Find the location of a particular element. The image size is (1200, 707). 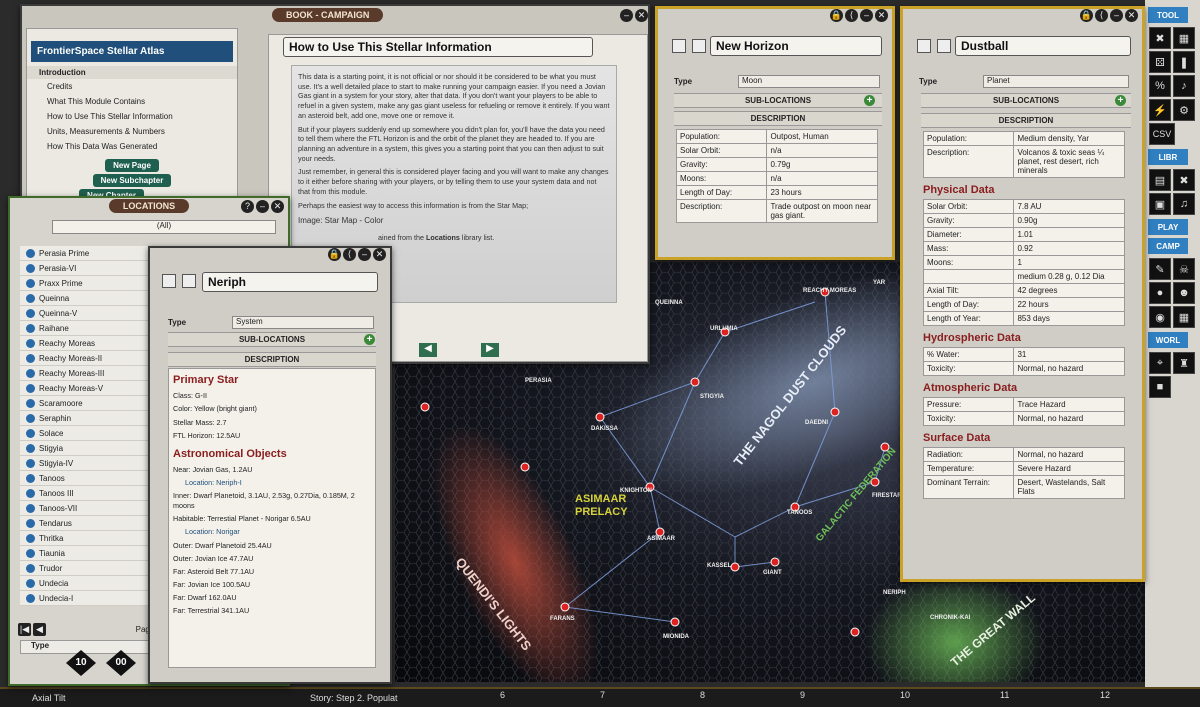

atlas-title: FrontierSpace Stellar Atlas is located at coordinates (132, 51).